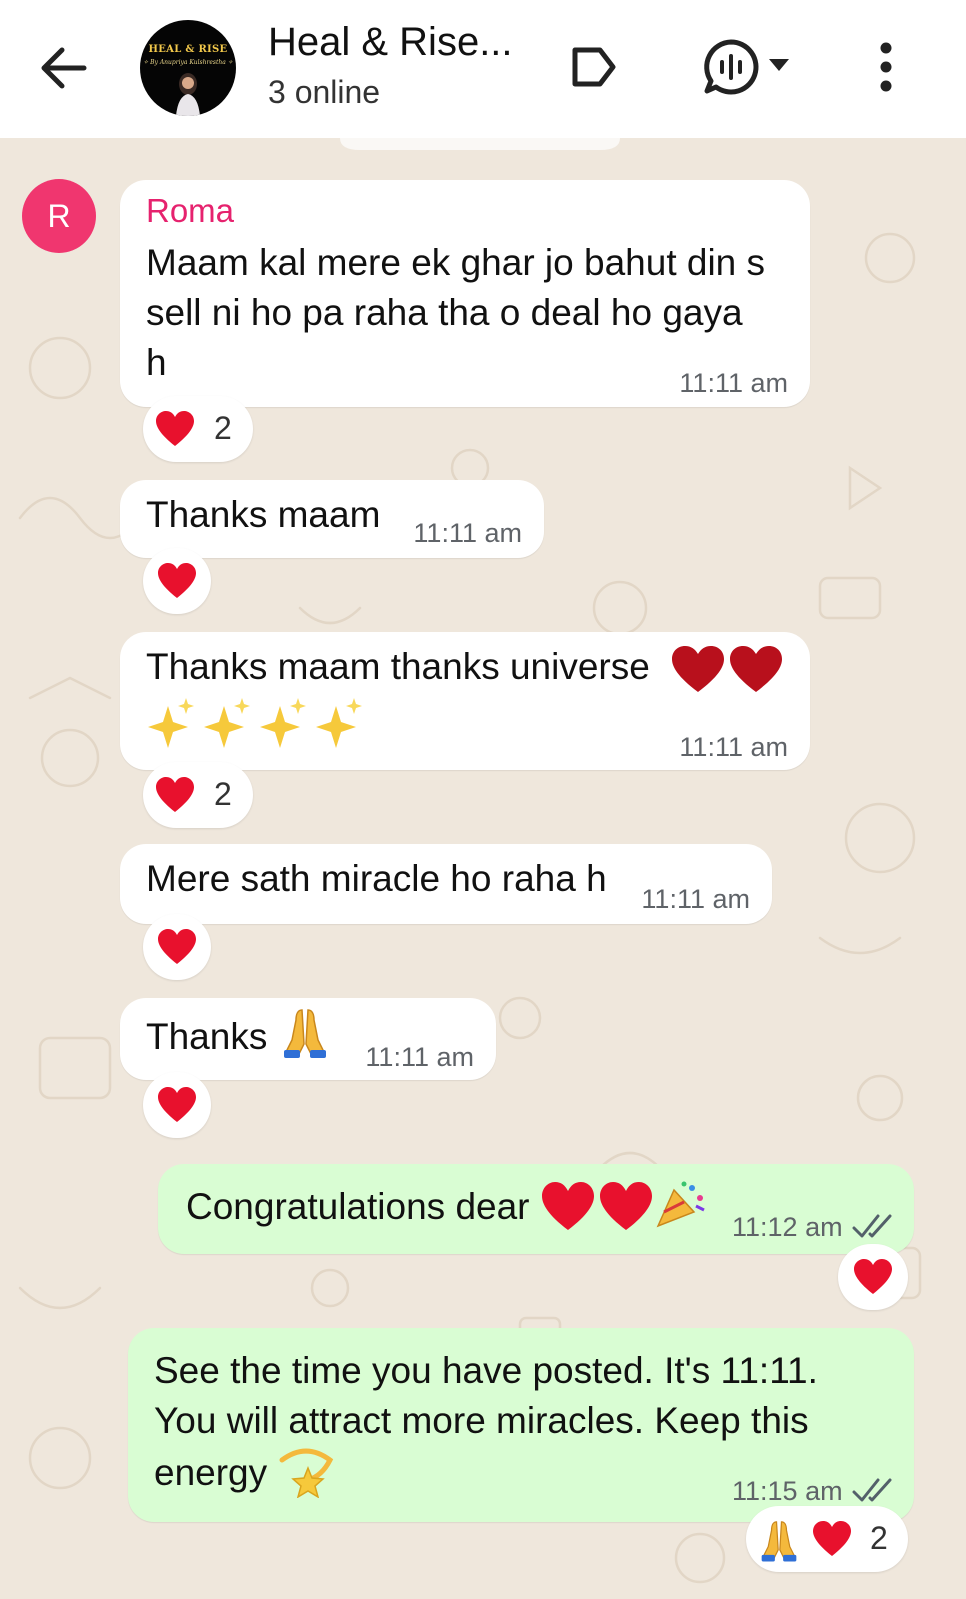  I want to click on back-arrow-icon, so click(64, 68).